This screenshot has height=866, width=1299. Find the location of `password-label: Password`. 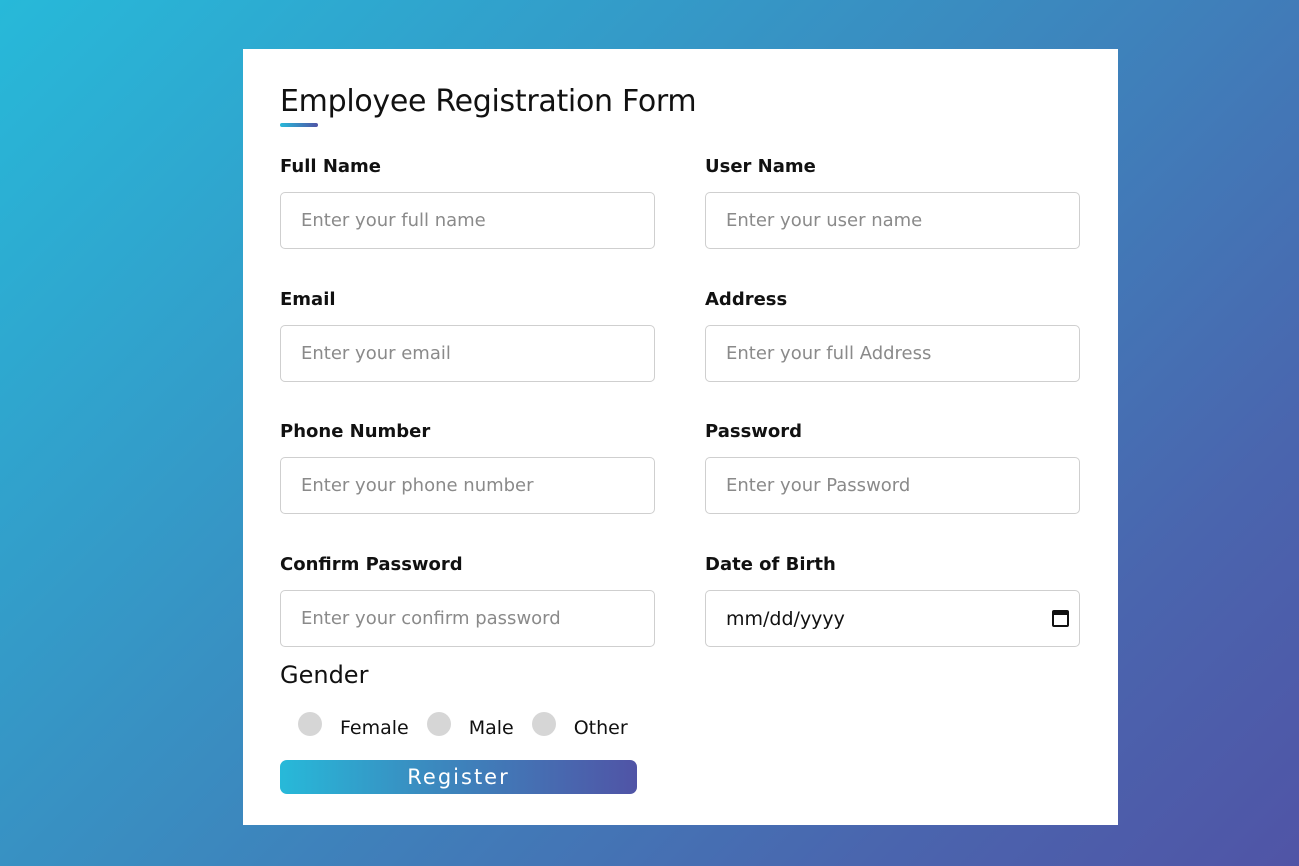

password-label: Password is located at coordinates (754, 431).